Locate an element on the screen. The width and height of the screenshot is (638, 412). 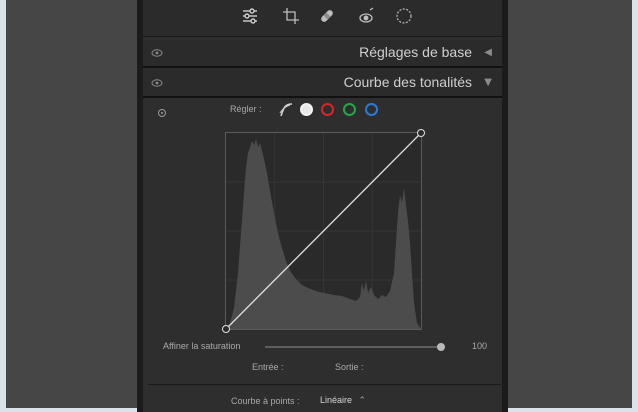
saturation-value: 100 is located at coordinates (480, 346).